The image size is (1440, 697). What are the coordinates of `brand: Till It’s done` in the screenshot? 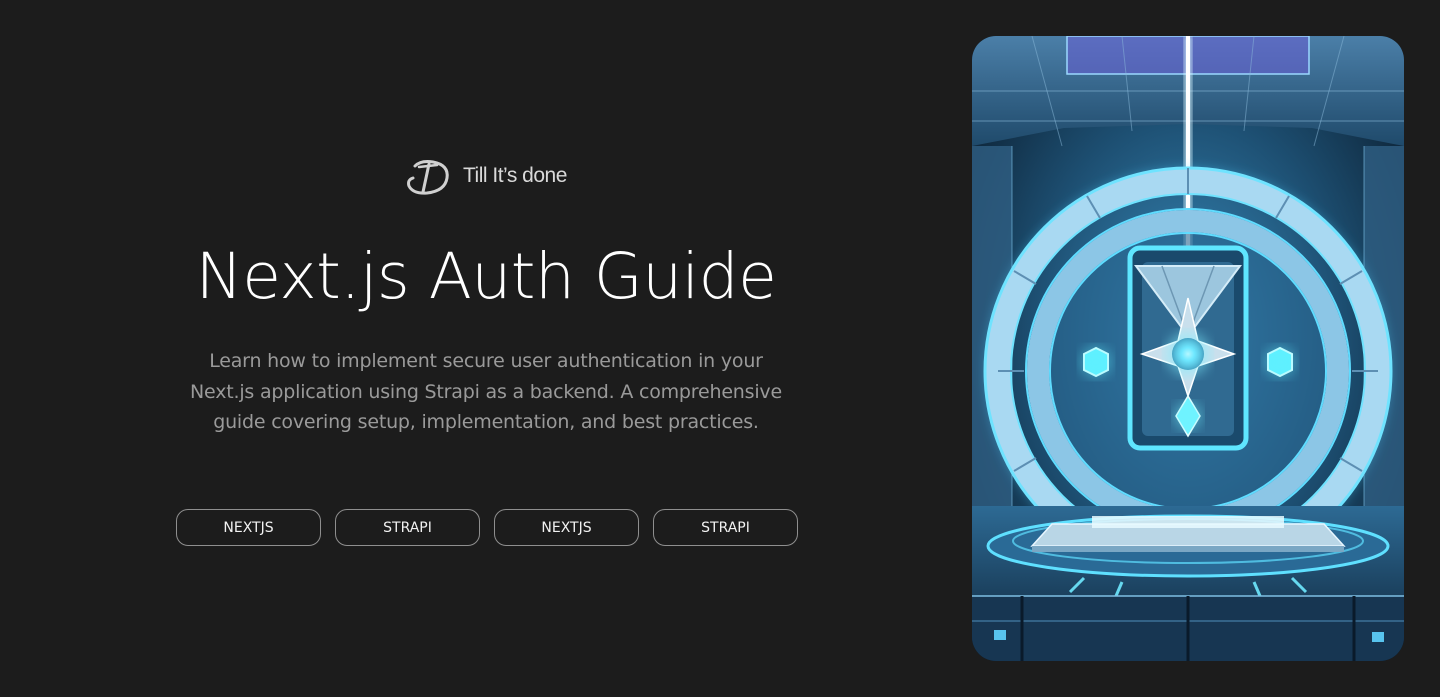 It's located at (486, 176).